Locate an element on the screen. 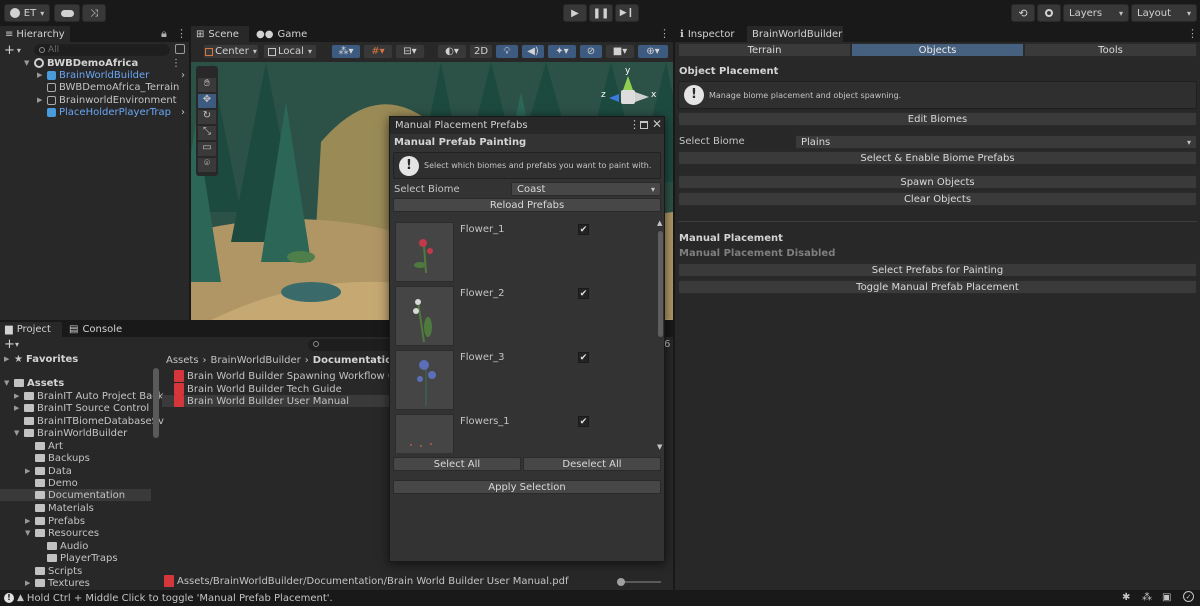 The width and height of the screenshot is (1200, 606). list-item: Flower_3 ✔ is located at coordinates (522, 381).